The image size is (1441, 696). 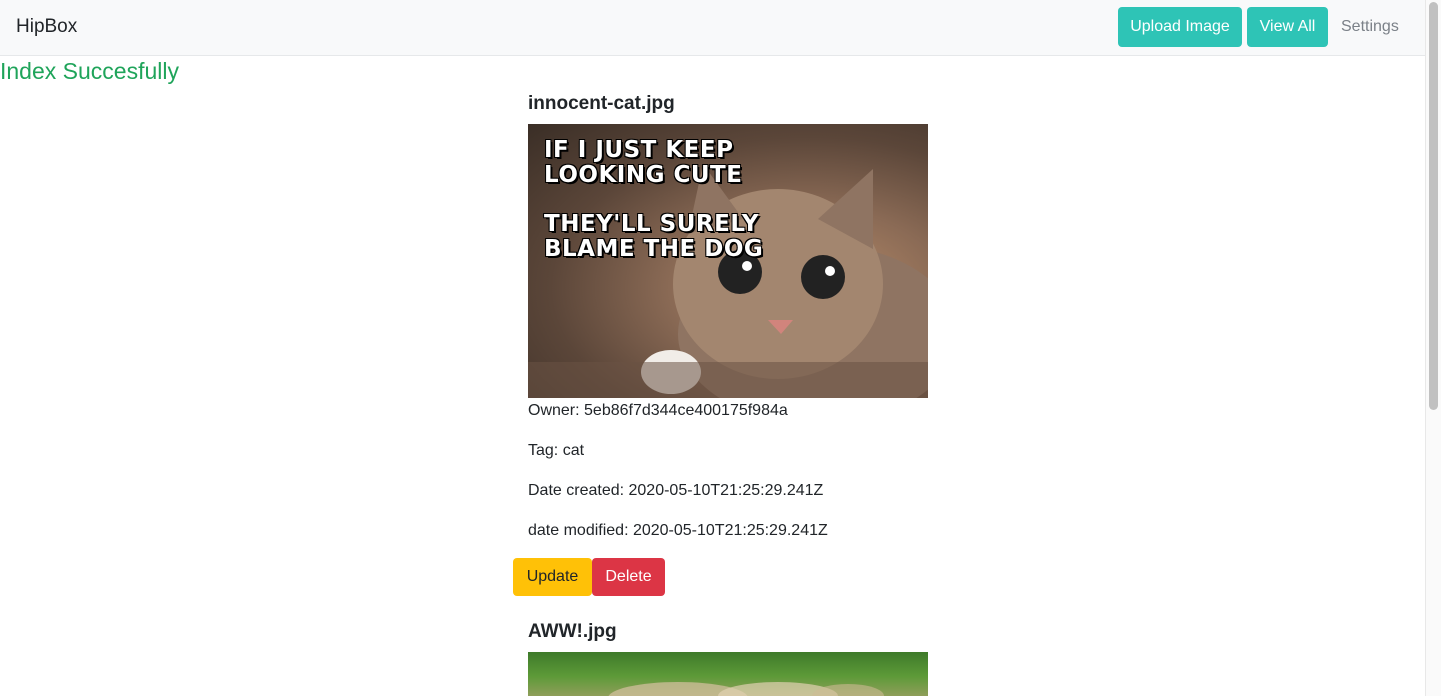 What do you see at coordinates (556, 450) in the screenshot?
I see `tag-text: Tag: cat` at bounding box center [556, 450].